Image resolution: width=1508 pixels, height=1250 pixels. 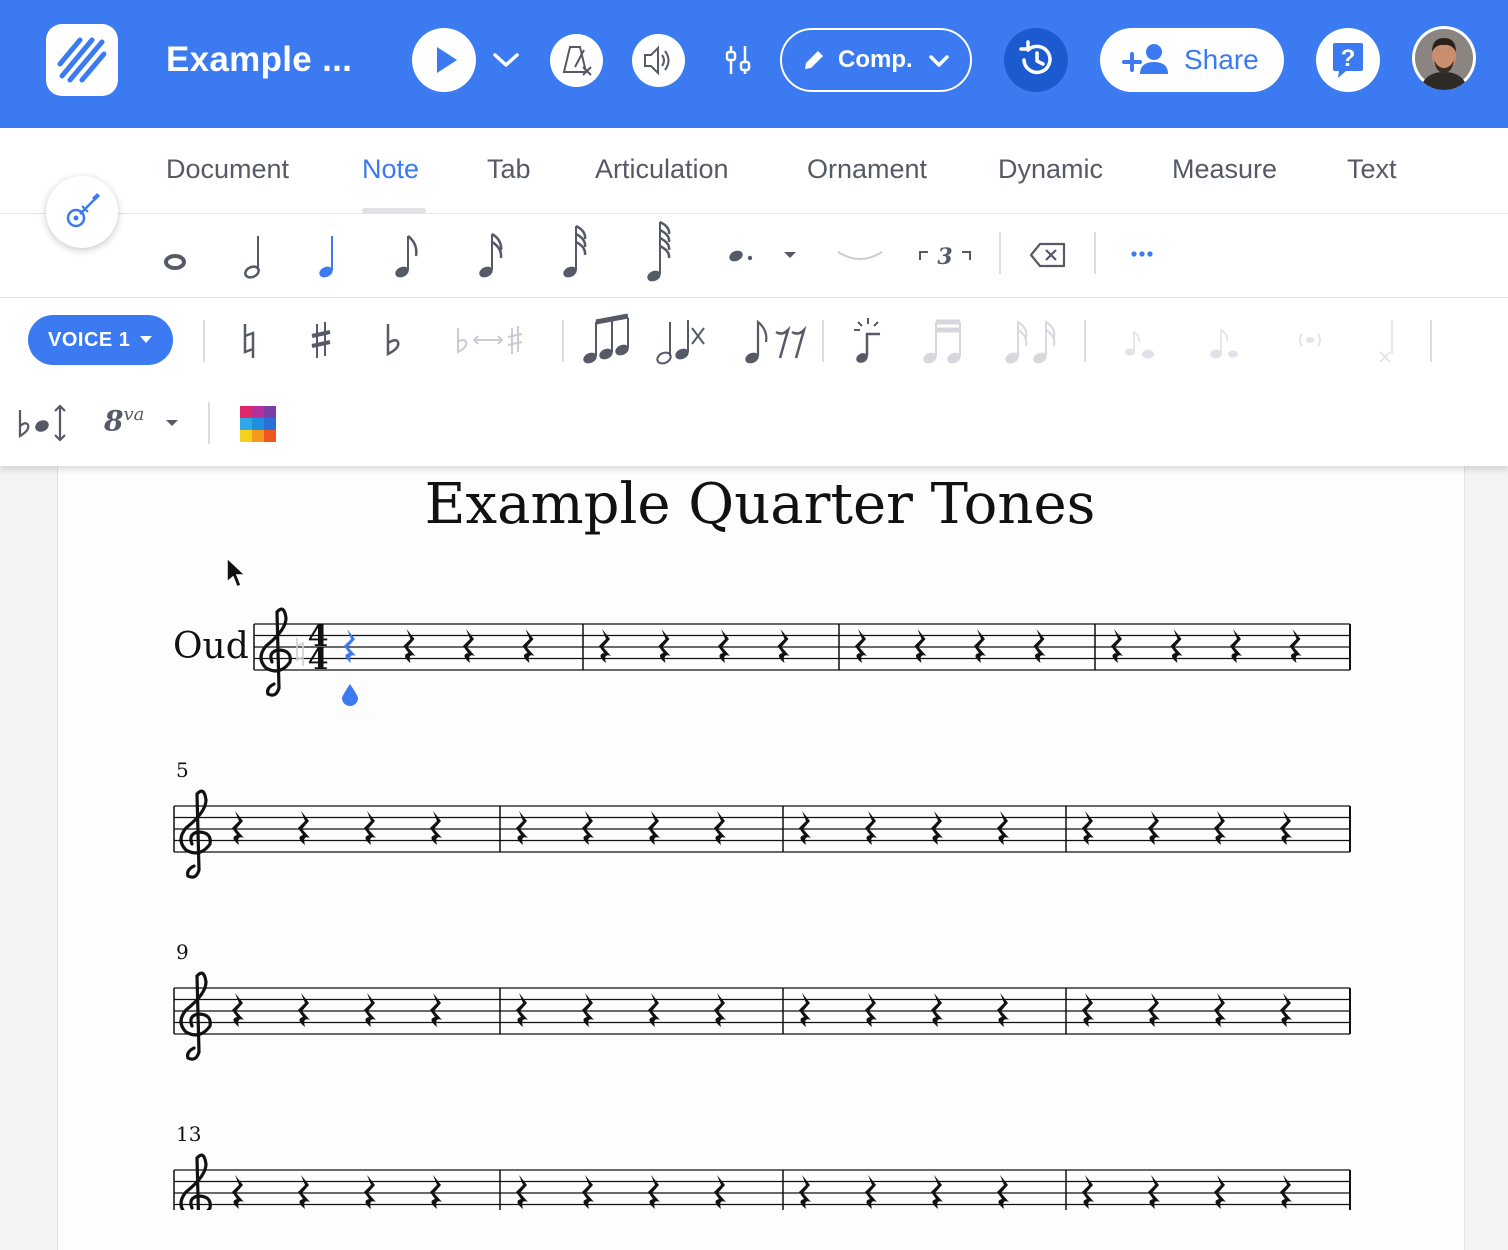 I want to click on dotted-note-icon, so click(x=746, y=253).